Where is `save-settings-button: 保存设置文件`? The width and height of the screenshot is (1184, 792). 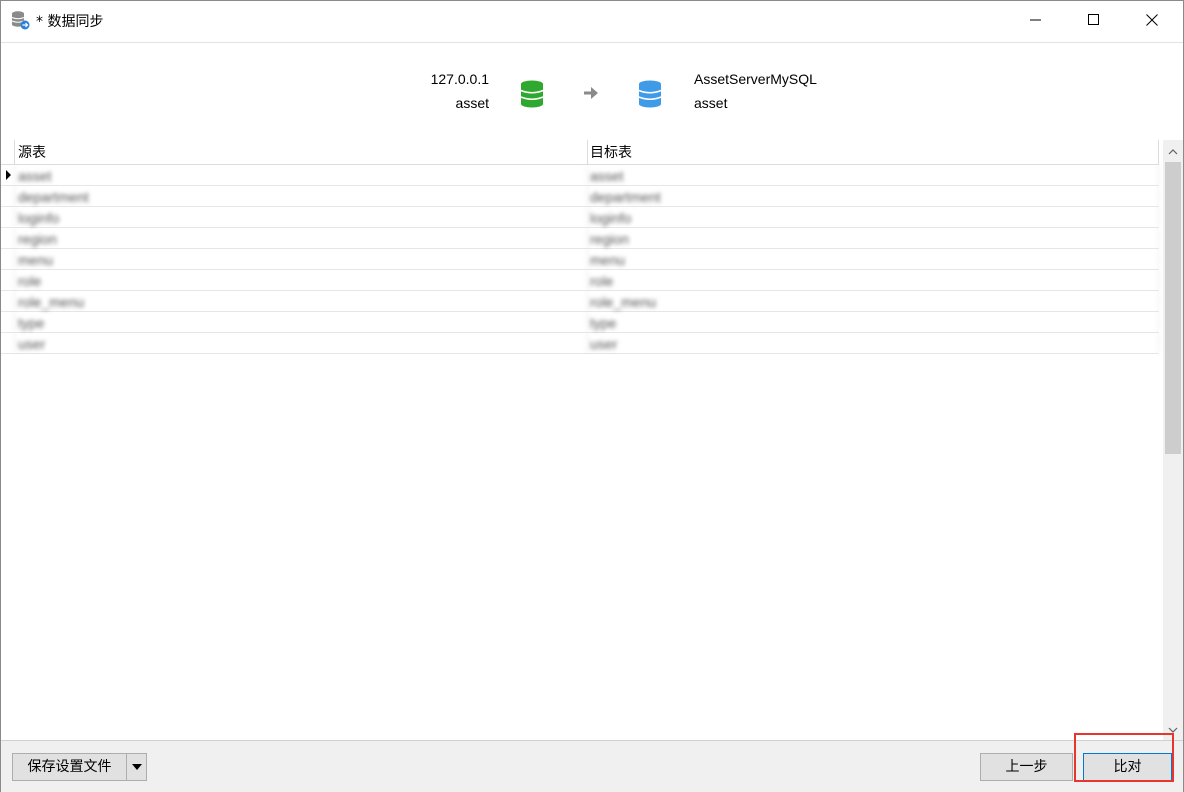
save-settings-button: 保存设置文件 is located at coordinates (69, 767).